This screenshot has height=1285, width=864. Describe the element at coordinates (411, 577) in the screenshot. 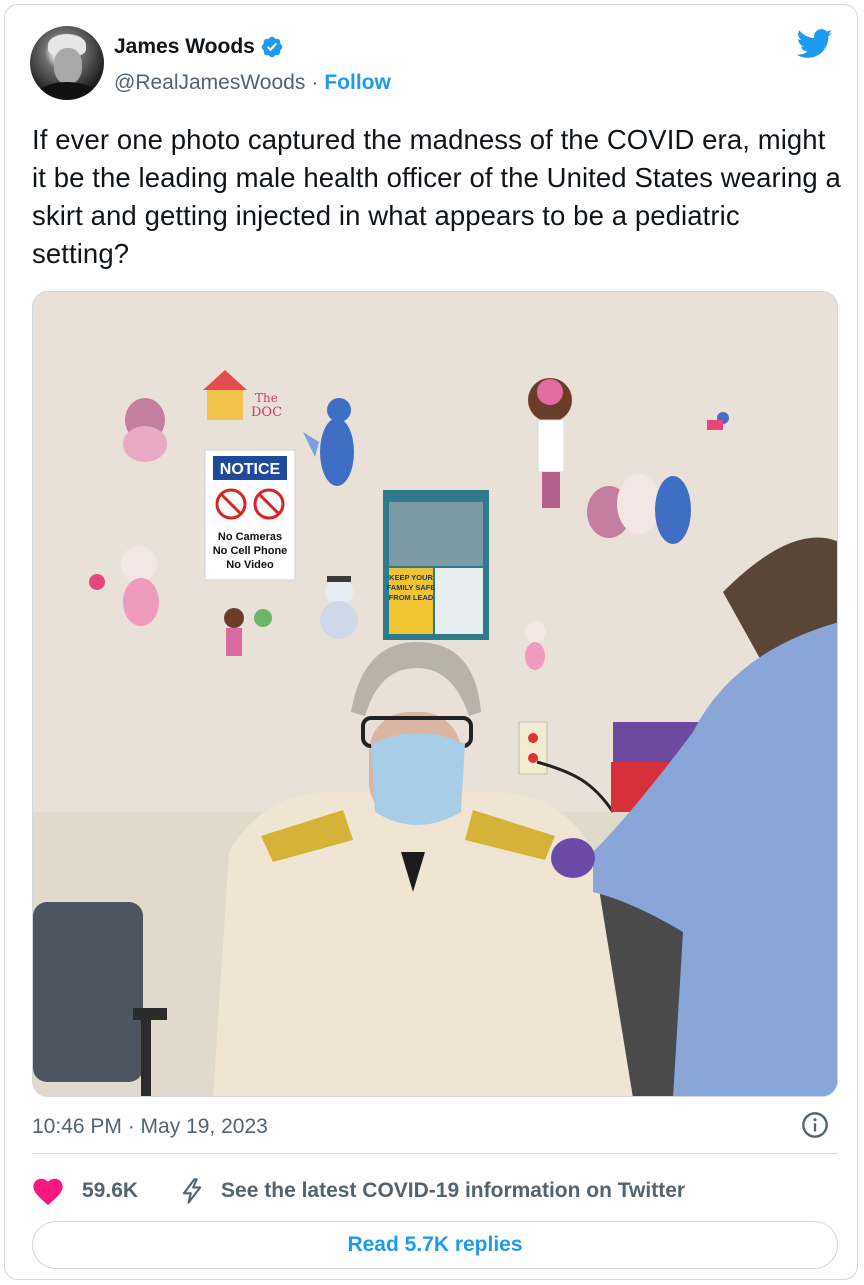

I see `poster-line-1: KEEP YOUR` at that location.